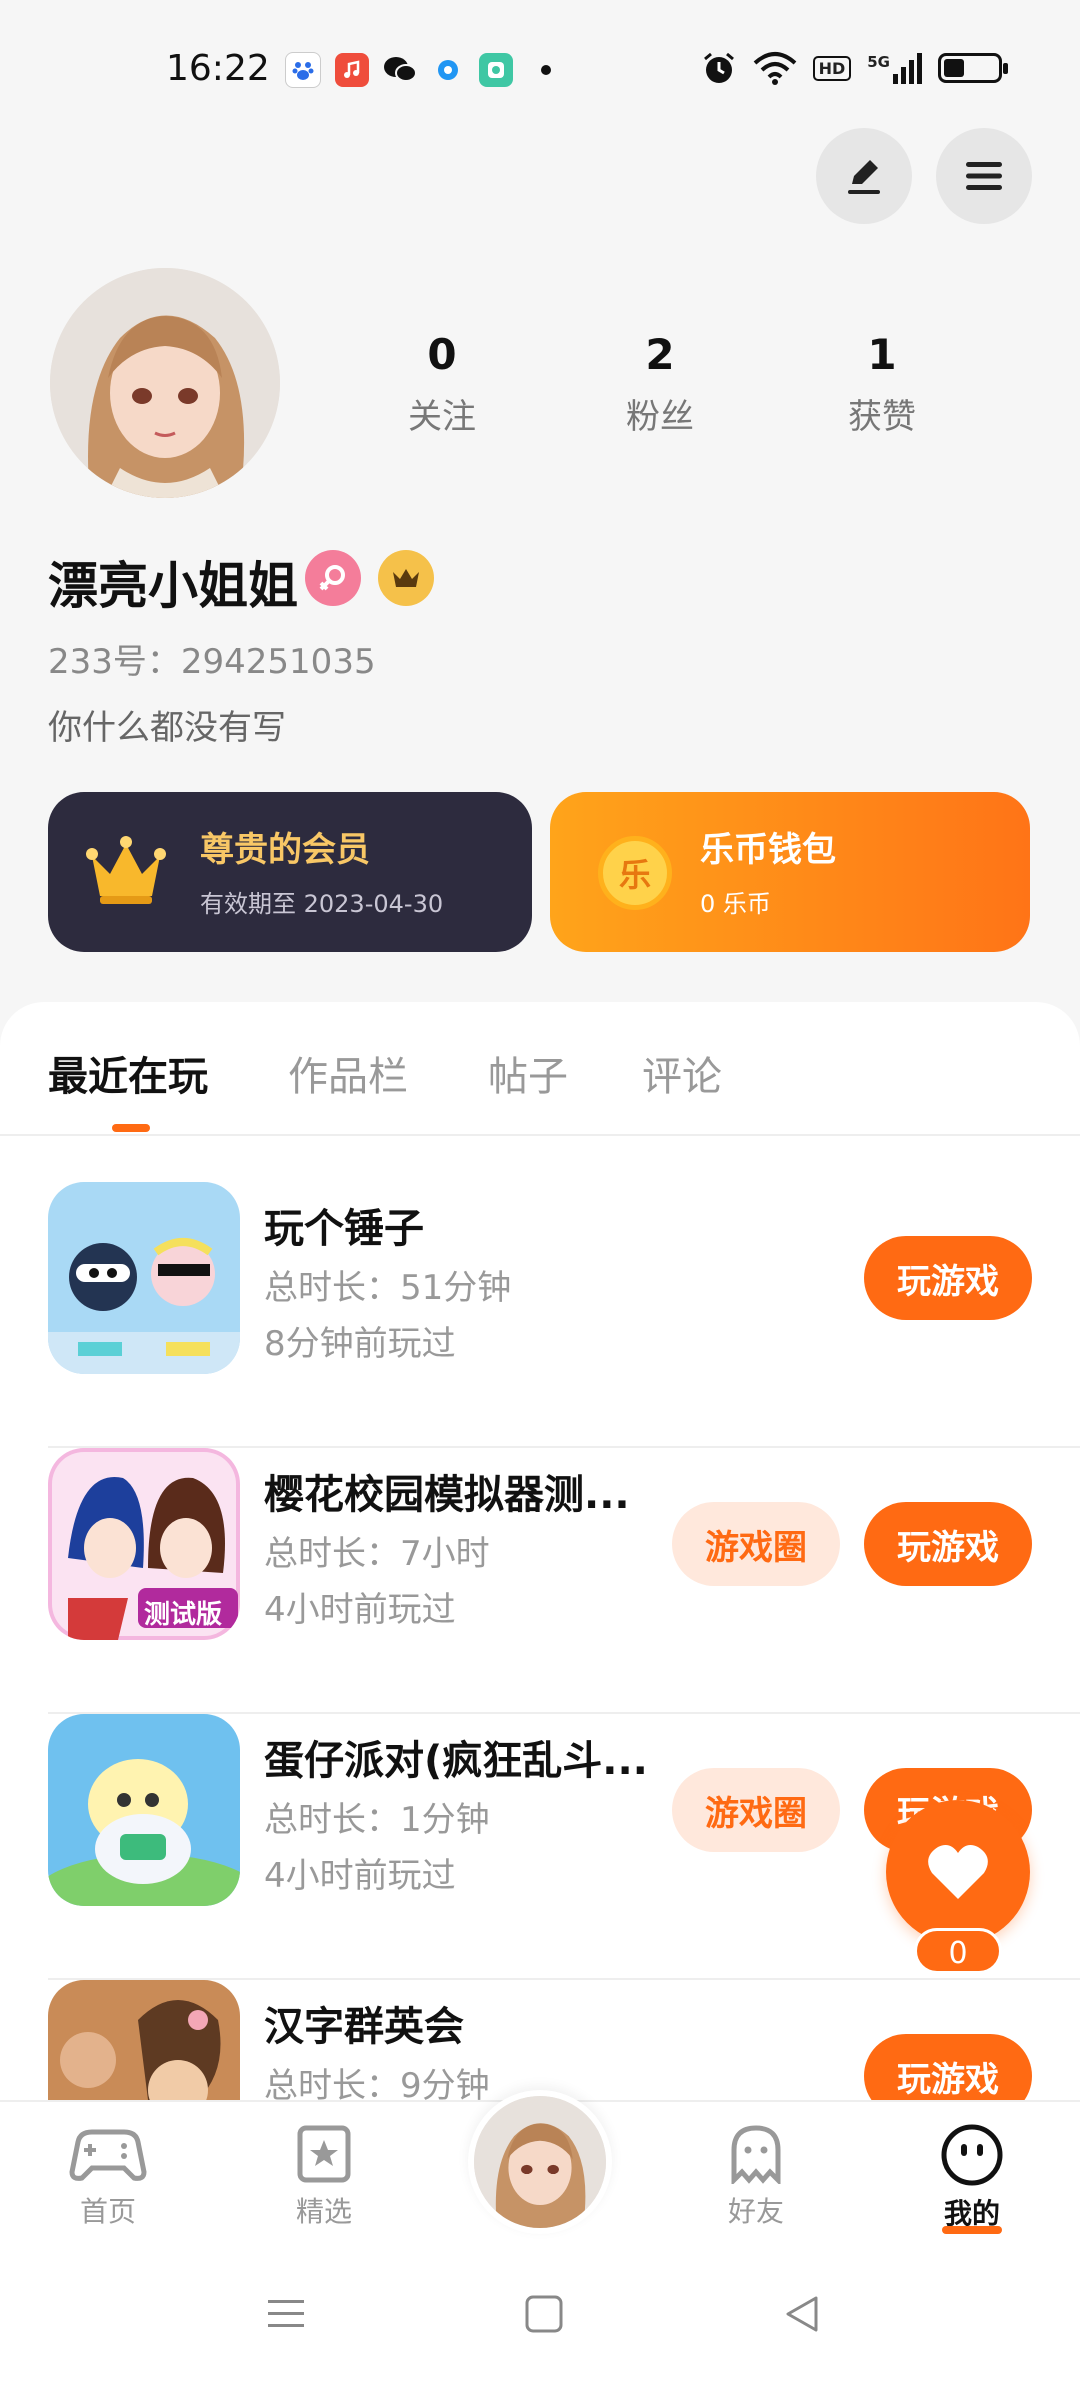 This screenshot has height=2400, width=1080. What do you see at coordinates (528, 1073) in the screenshot?
I see `tab-posts: 帖子` at bounding box center [528, 1073].